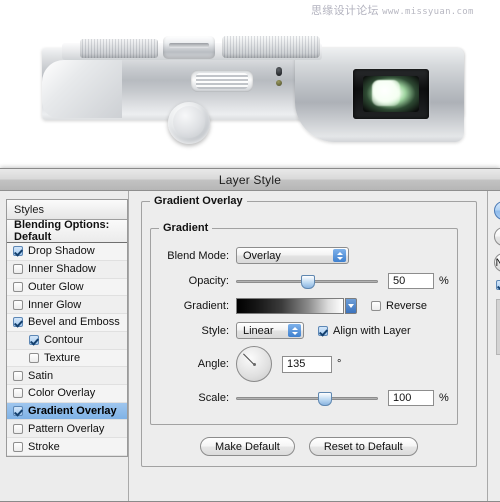 The width and height of the screenshot is (500, 502). I want to click on sidebar-item-bevel-and-emboss: Bevel and Emboss, so click(67, 323).